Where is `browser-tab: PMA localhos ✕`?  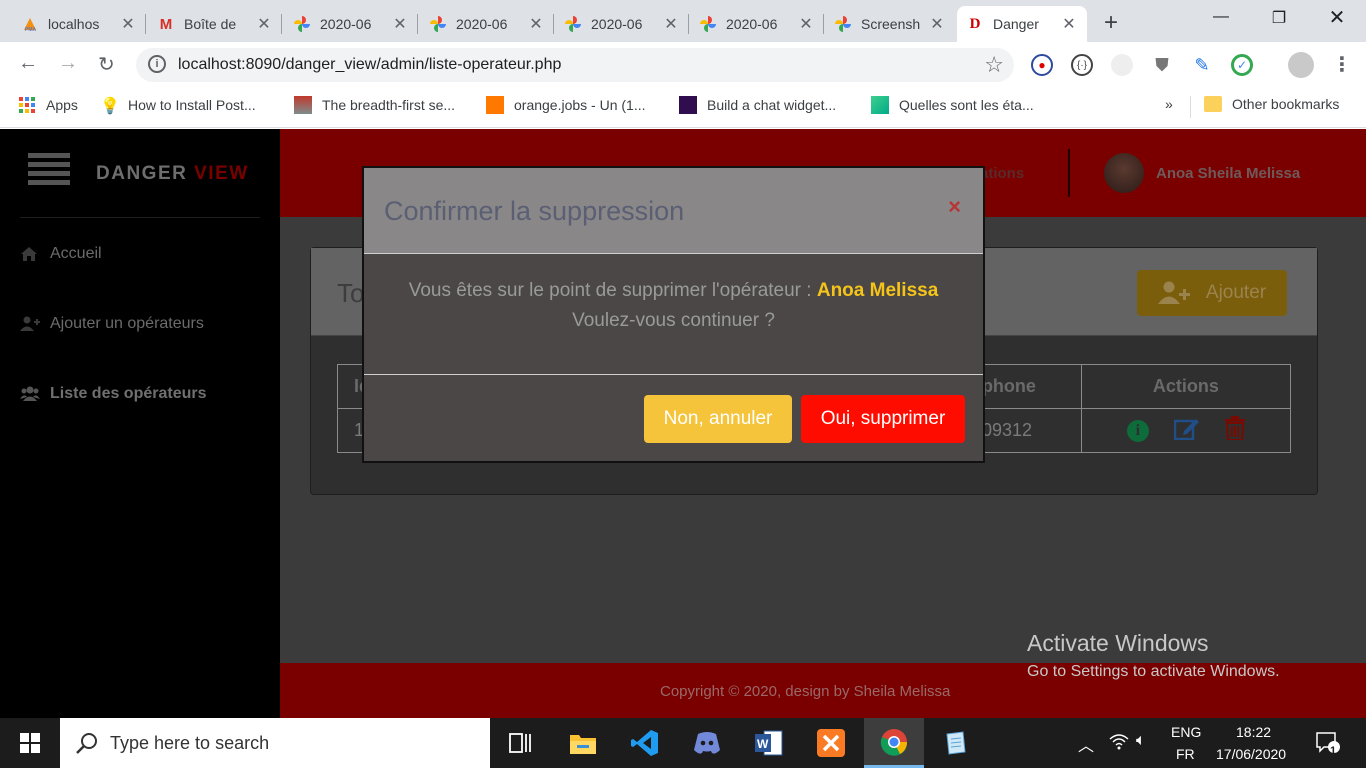 browser-tab: PMA localhos ✕ is located at coordinates (79, 24).